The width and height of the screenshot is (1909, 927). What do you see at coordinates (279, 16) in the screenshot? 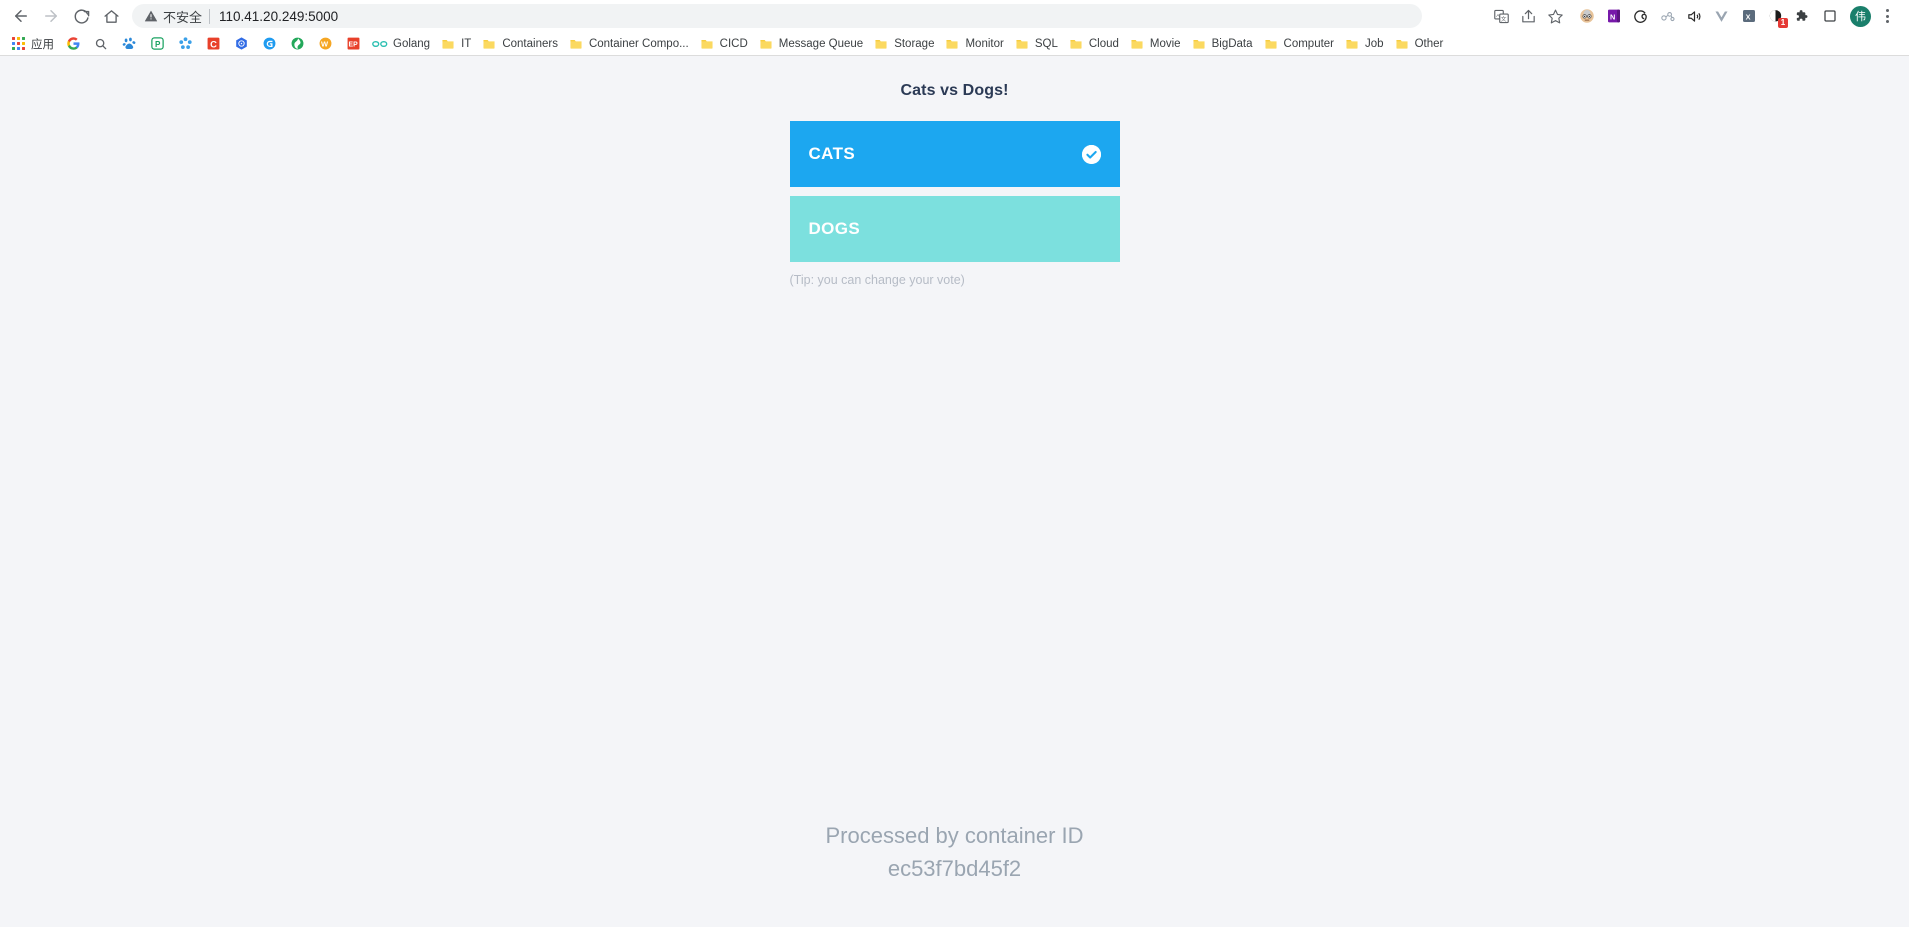
I see `url-text: 110.41.20.249:5000` at bounding box center [279, 16].